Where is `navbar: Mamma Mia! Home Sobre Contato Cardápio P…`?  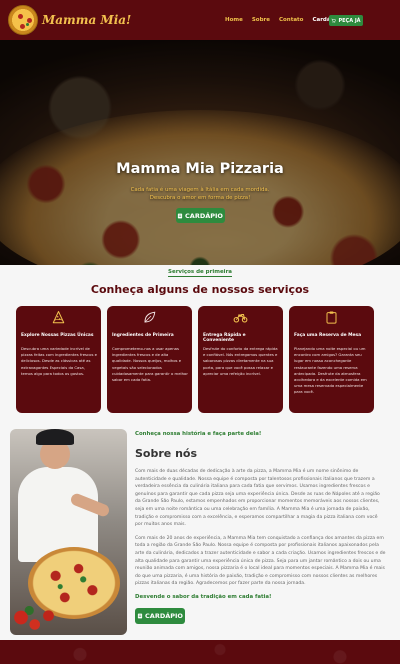 navbar: Mamma Mia! Home Sobre Contato Cardápio P… is located at coordinates (200, 20).